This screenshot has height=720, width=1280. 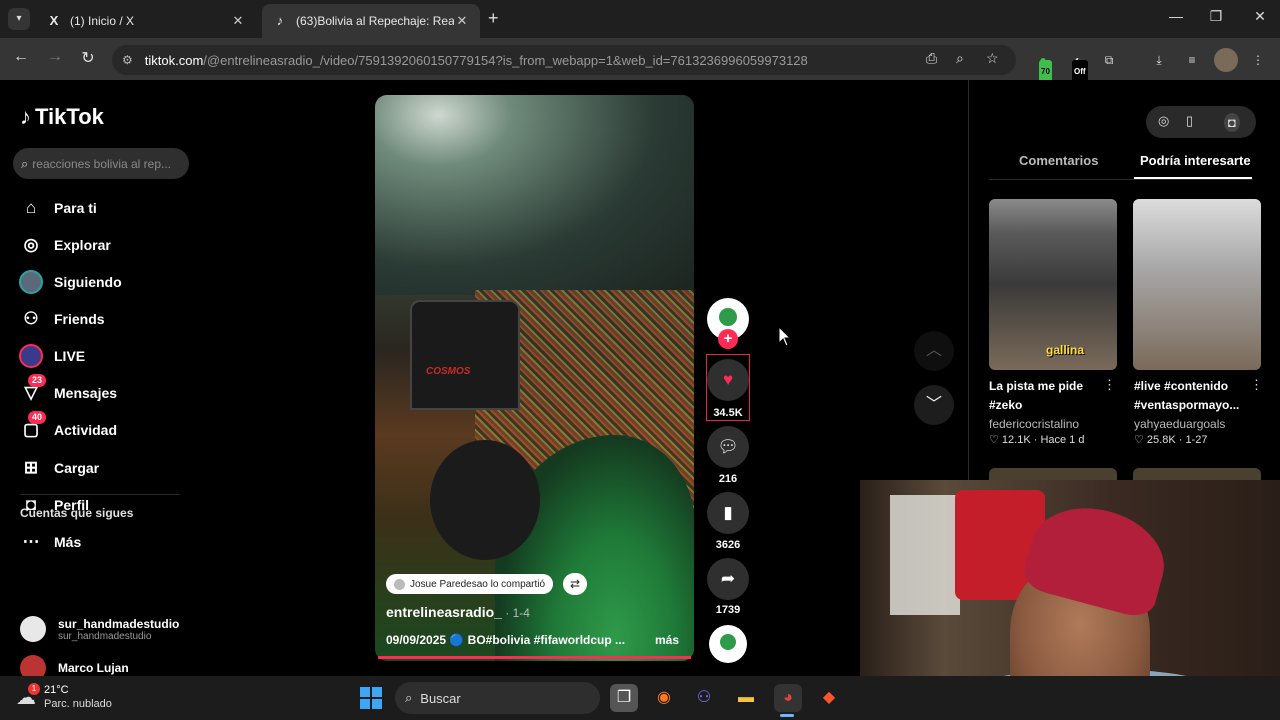 What do you see at coordinates (704, 698) in the screenshot?
I see `teams-icon: ⚇` at bounding box center [704, 698].